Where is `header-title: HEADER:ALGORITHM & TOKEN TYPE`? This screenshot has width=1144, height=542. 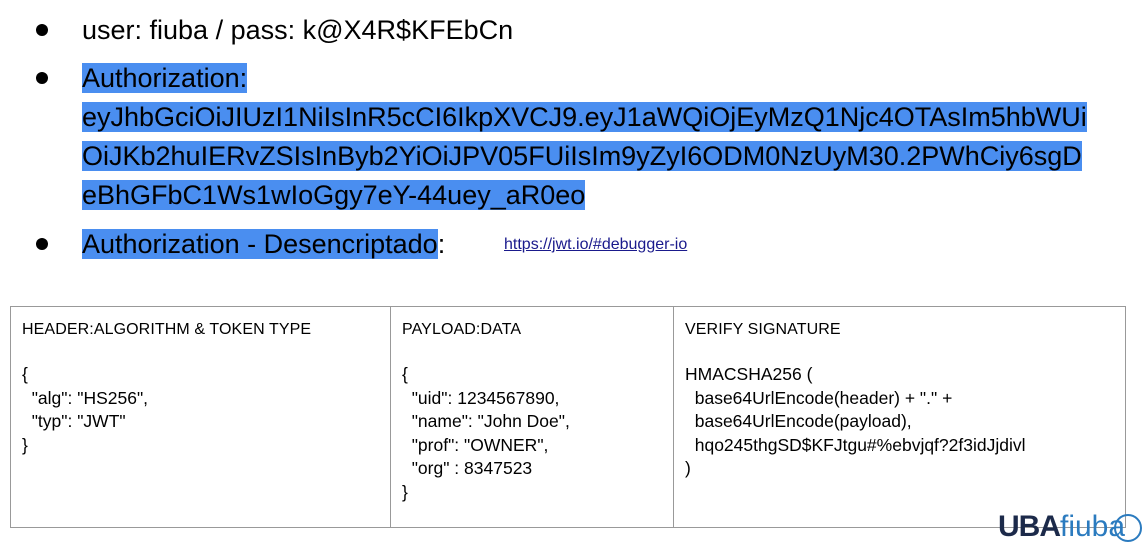 header-title: HEADER:ALGORITHM & TOKEN TYPE is located at coordinates (167, 329).